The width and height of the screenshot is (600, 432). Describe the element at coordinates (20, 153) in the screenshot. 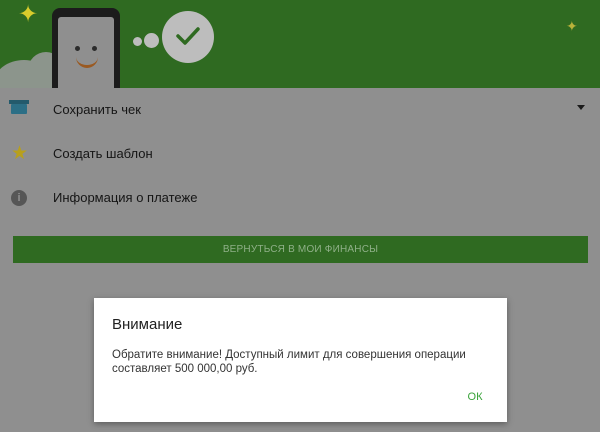

I see `star-icon: ★` at that location.